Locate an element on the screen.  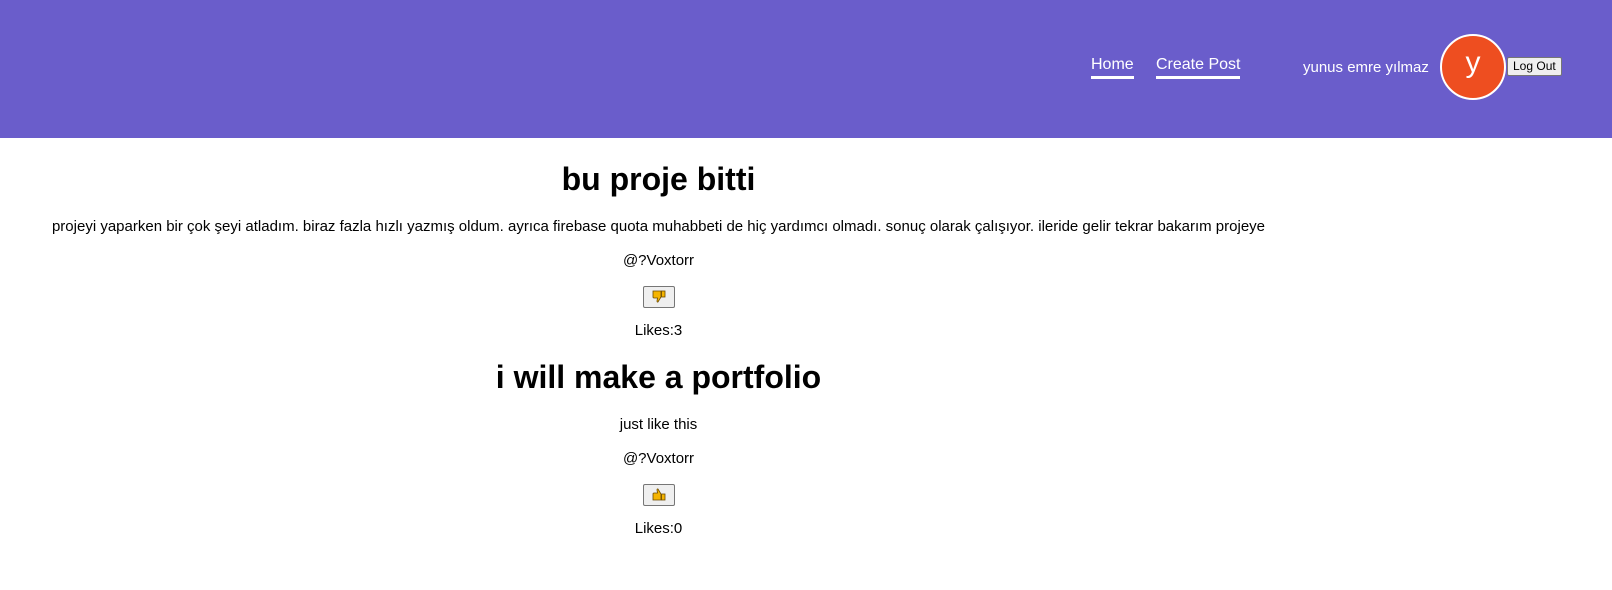
post-title: i will make a portfolio is located at coordinates (658, 377).